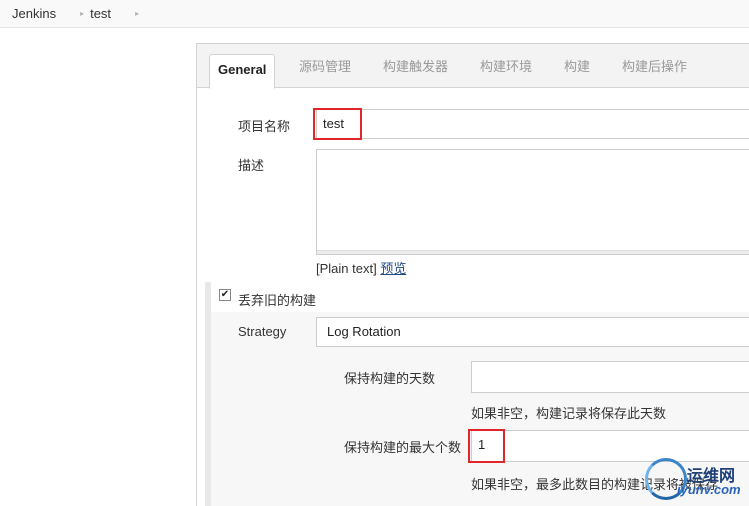 This screenshot has width=749, height=506. I want to click on tab-build-triggers: 构建触发器, so click(415, 71).